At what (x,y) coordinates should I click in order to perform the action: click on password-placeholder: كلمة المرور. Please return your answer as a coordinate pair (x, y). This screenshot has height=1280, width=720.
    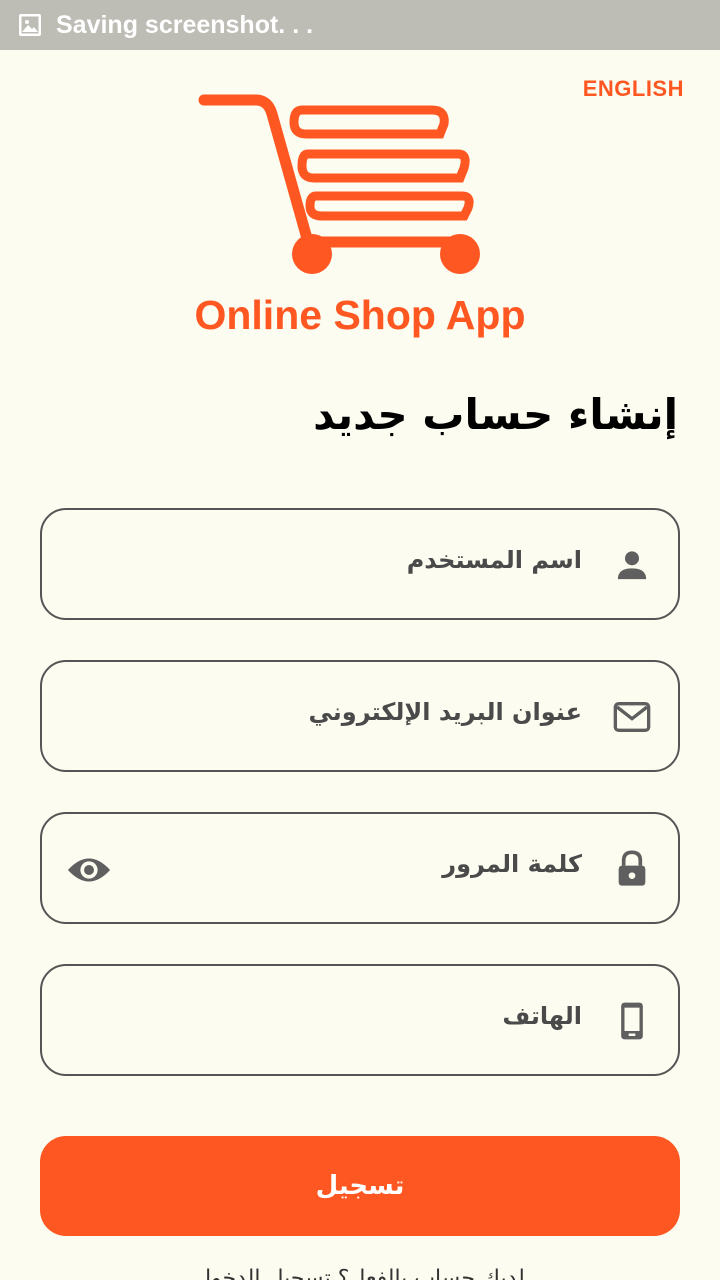
    Looking at the image, I should click on (512, 864).